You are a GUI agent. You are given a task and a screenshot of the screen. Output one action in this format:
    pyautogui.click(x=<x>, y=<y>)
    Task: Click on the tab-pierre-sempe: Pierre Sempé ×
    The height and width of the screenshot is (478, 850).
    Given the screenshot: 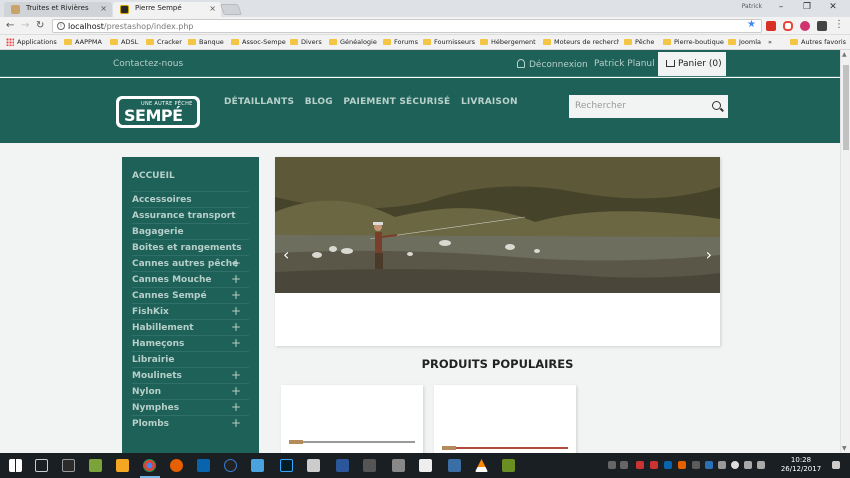 What is the action you would take?
    pyautogui.click(x=167, y=9)
    